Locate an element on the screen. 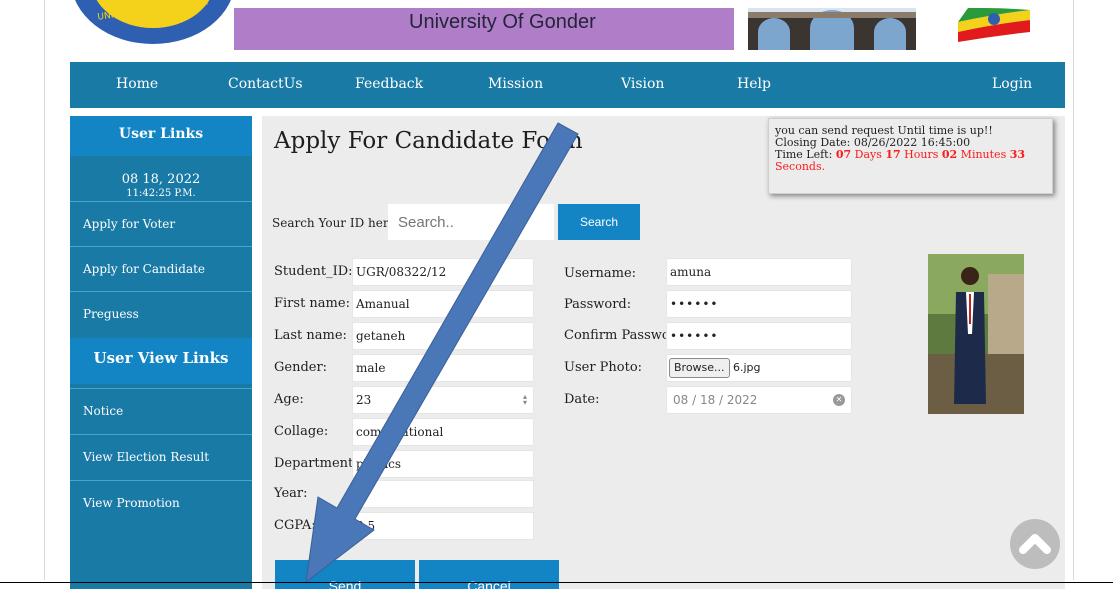 This screenshot has width=1113, height=589. age-field: 23 ▴ ▾ is located at coordinates (443, 400).